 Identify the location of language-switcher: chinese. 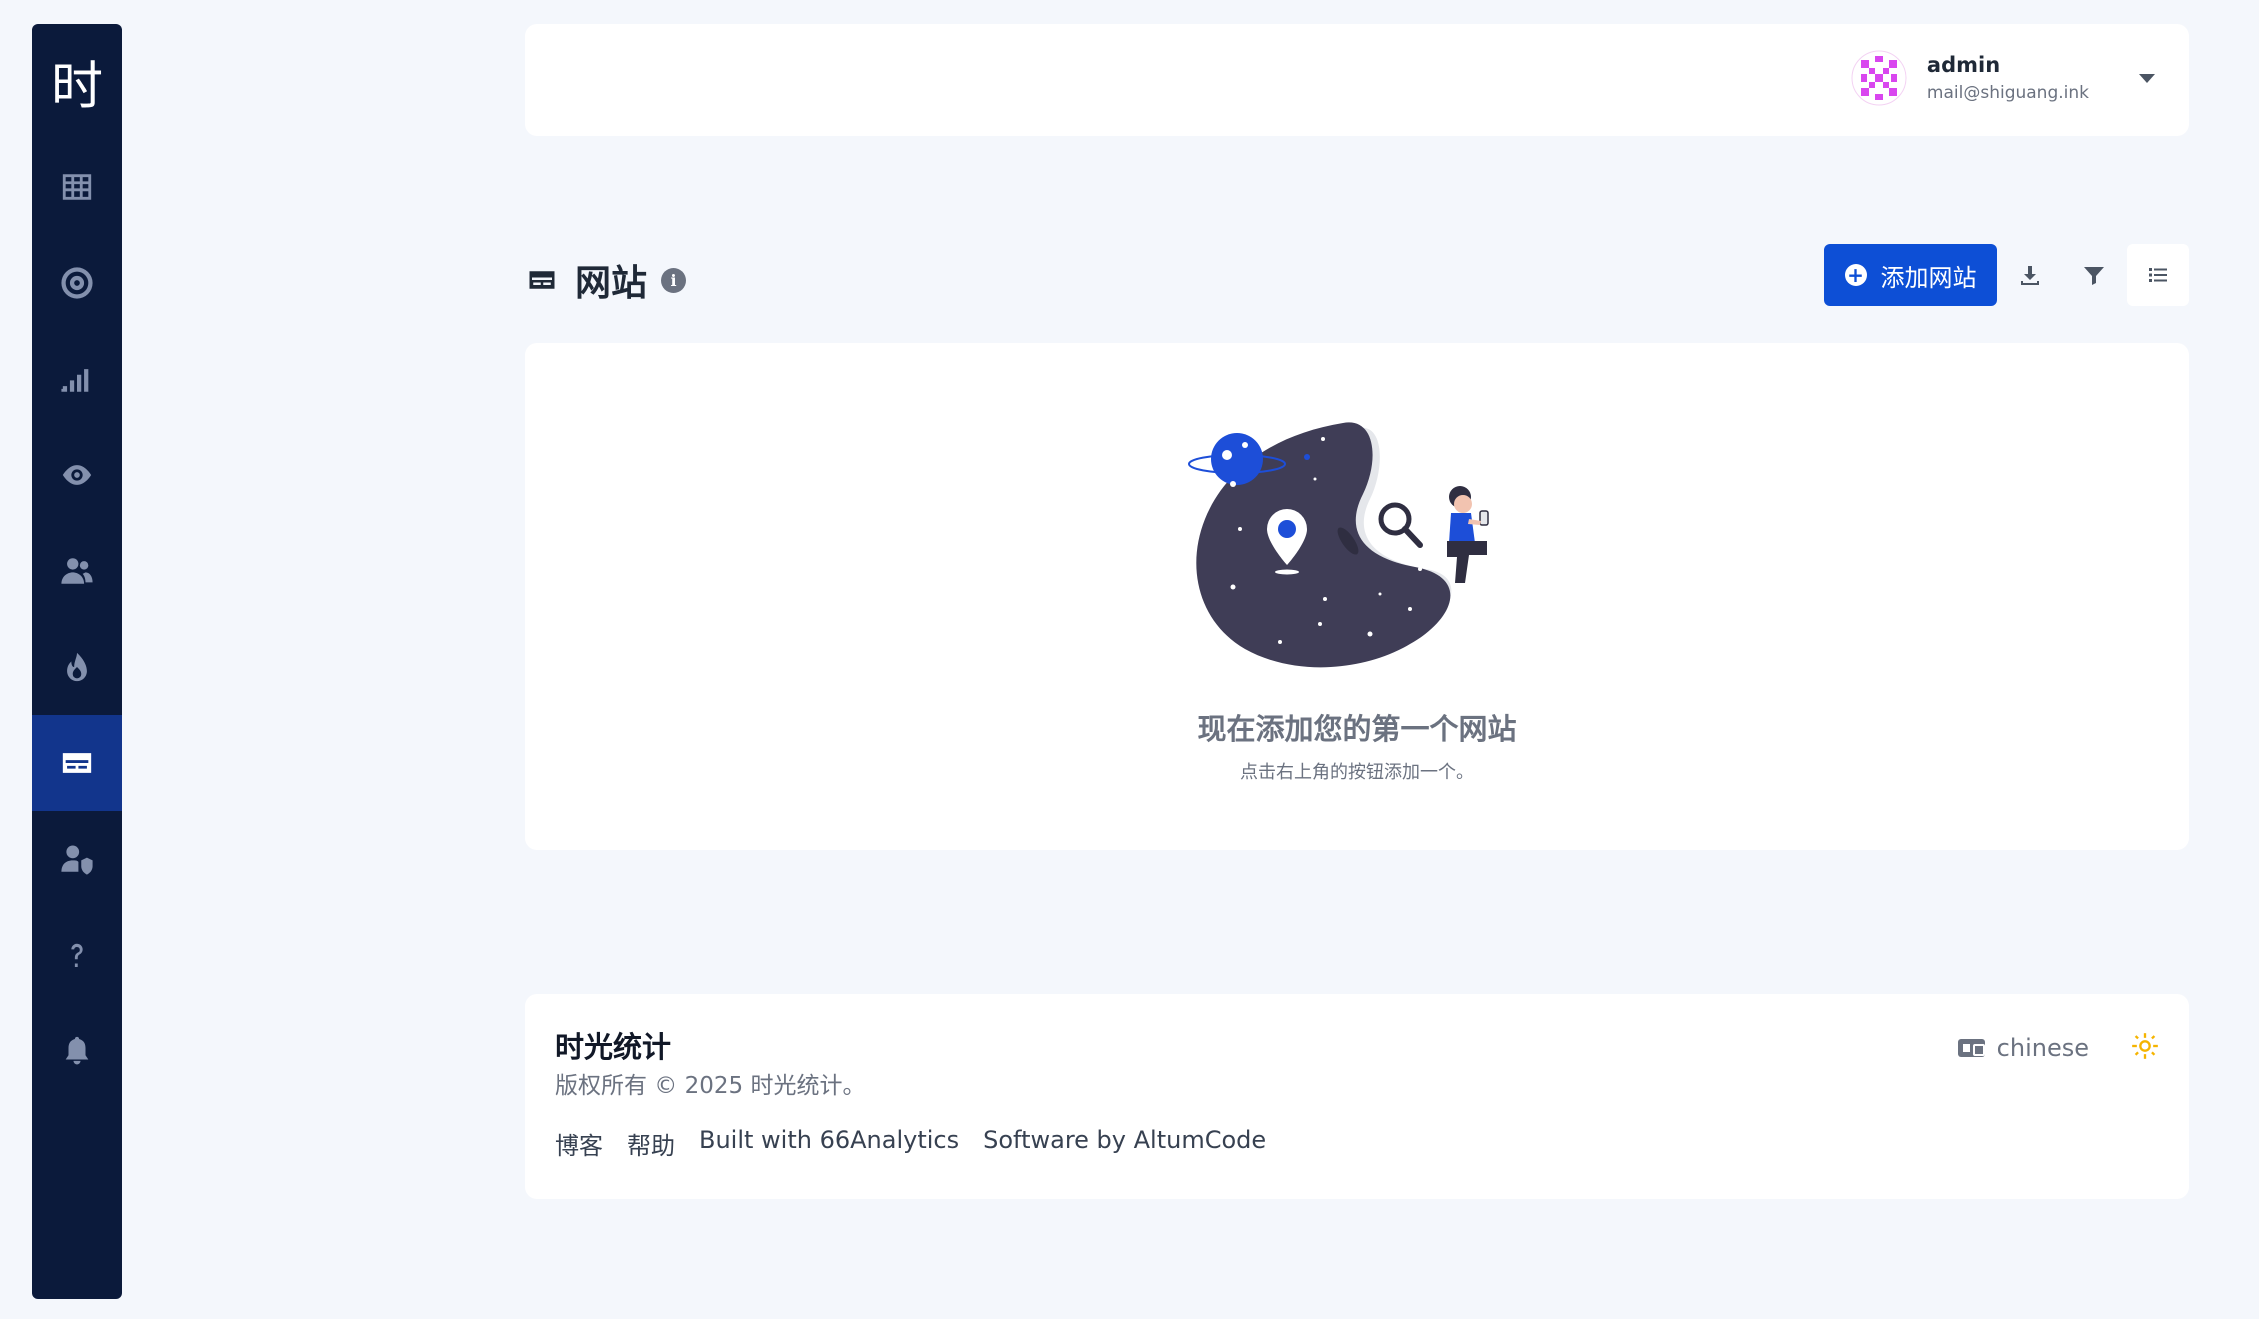
(2023, 1048).